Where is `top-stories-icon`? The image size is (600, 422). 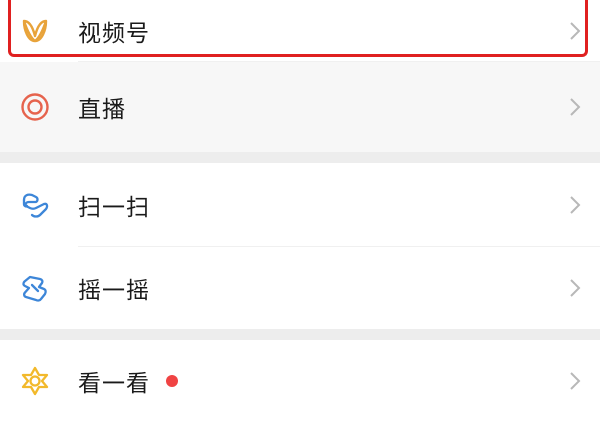
top-stories-icon is located at coordinates (35, 381).